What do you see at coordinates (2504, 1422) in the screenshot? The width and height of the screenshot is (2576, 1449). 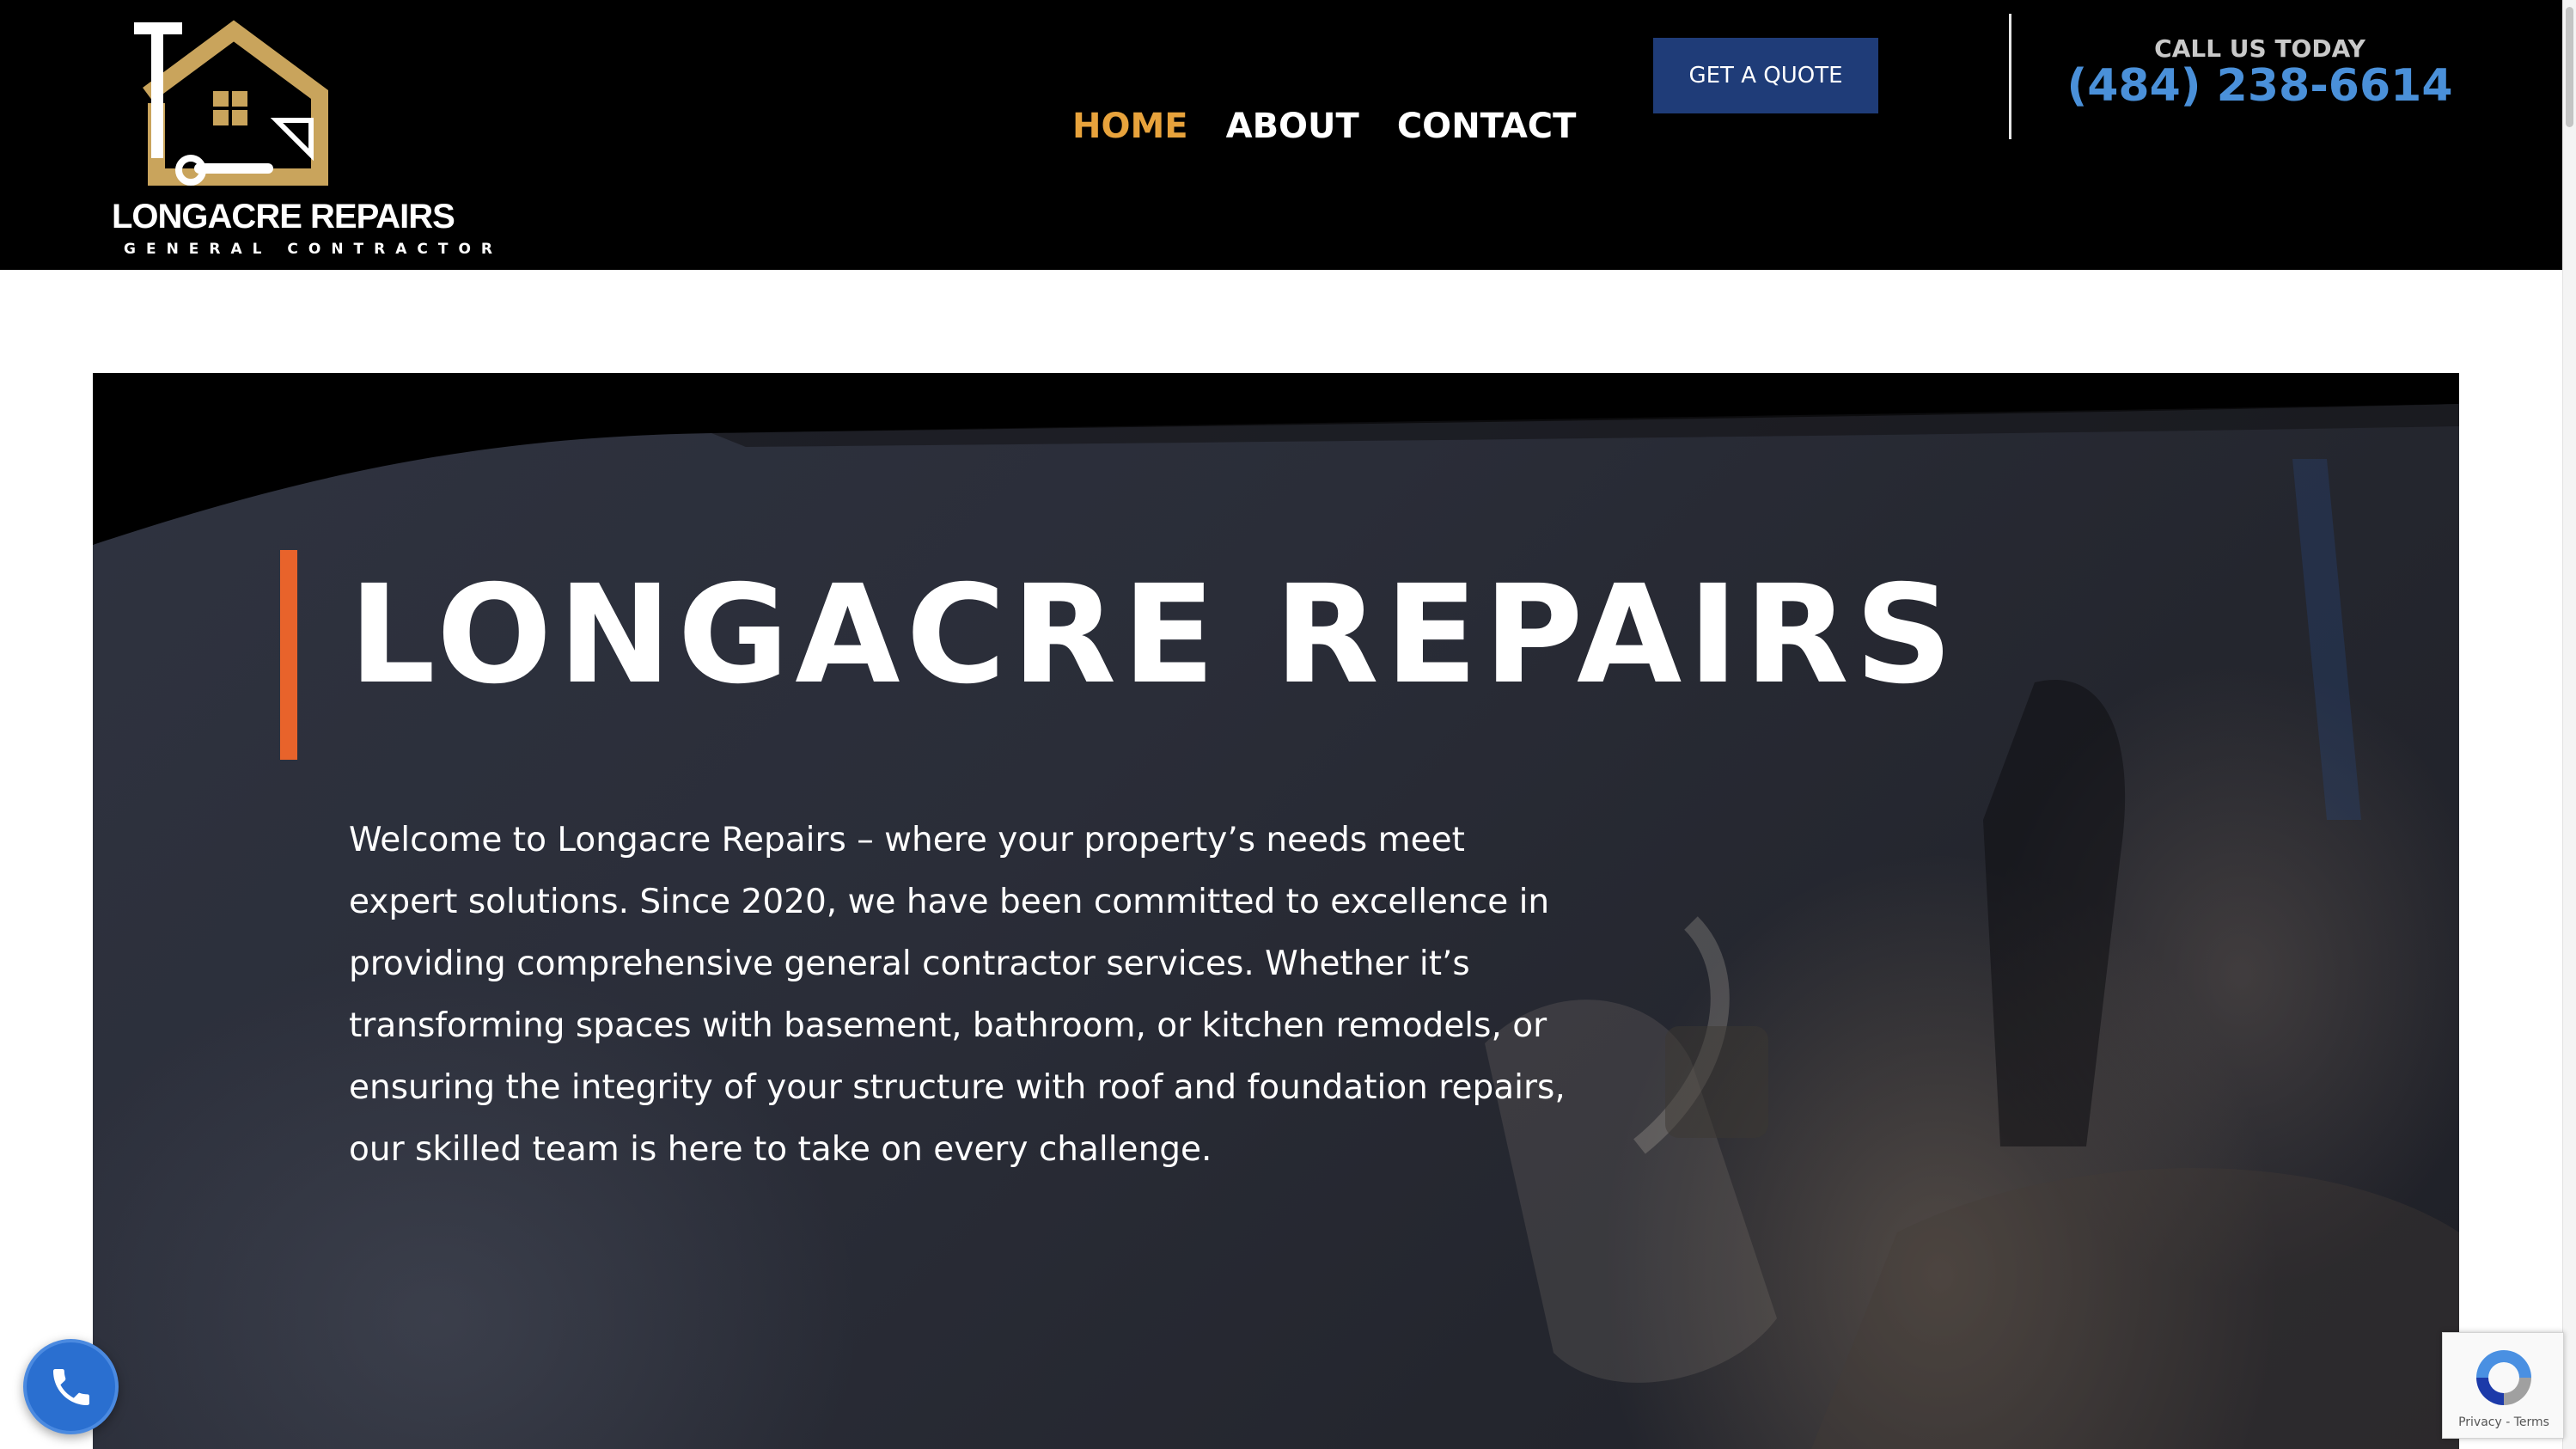 I see `recaptcha-privacy-terms: Privacy - Terms` at bounding box center [2504, 1422].